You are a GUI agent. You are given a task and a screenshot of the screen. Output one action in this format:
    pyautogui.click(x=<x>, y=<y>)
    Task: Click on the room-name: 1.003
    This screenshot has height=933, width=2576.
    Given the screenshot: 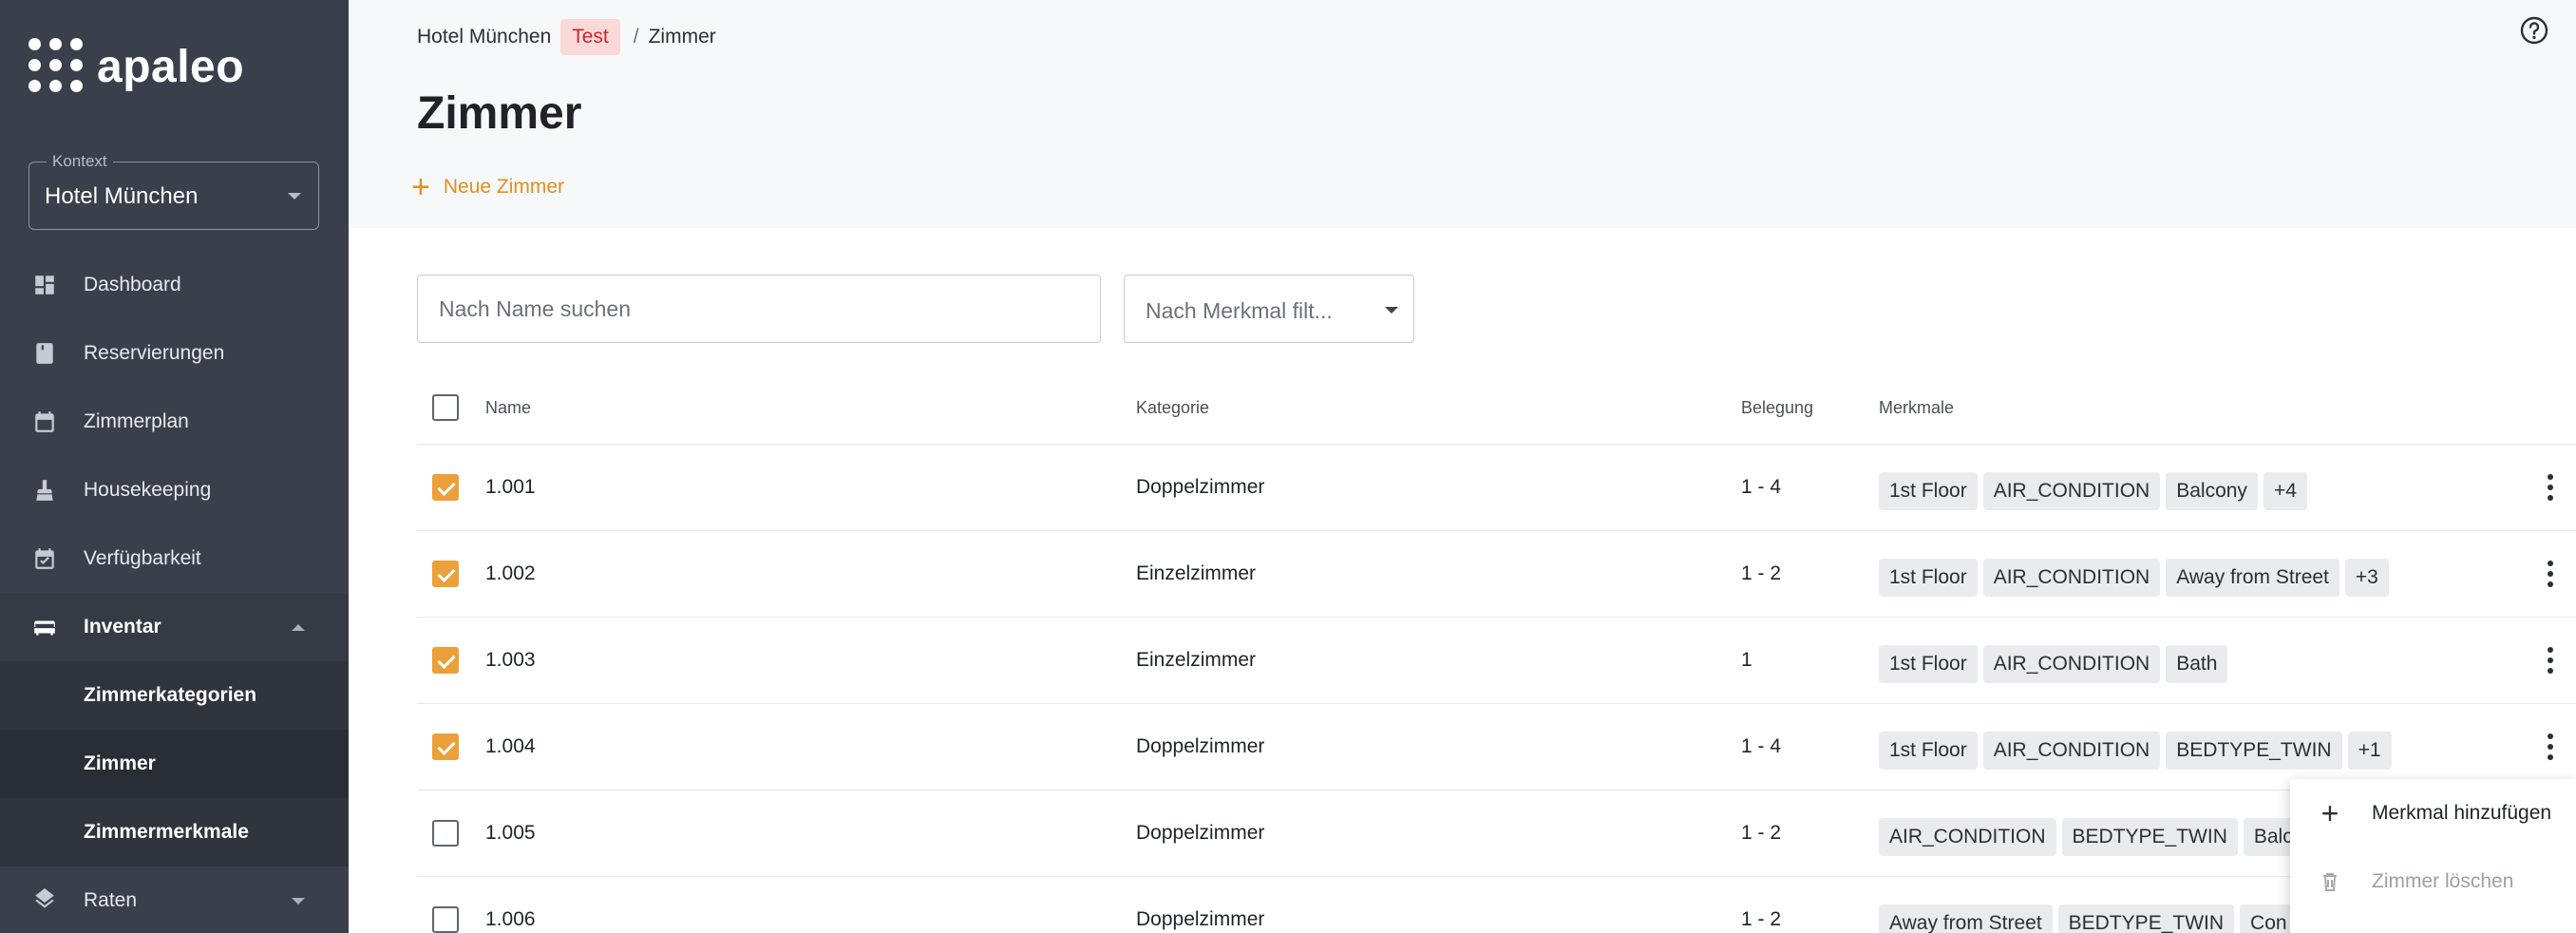 What is the action you would take?
    pyautogui.click(x=510, y=660)
    